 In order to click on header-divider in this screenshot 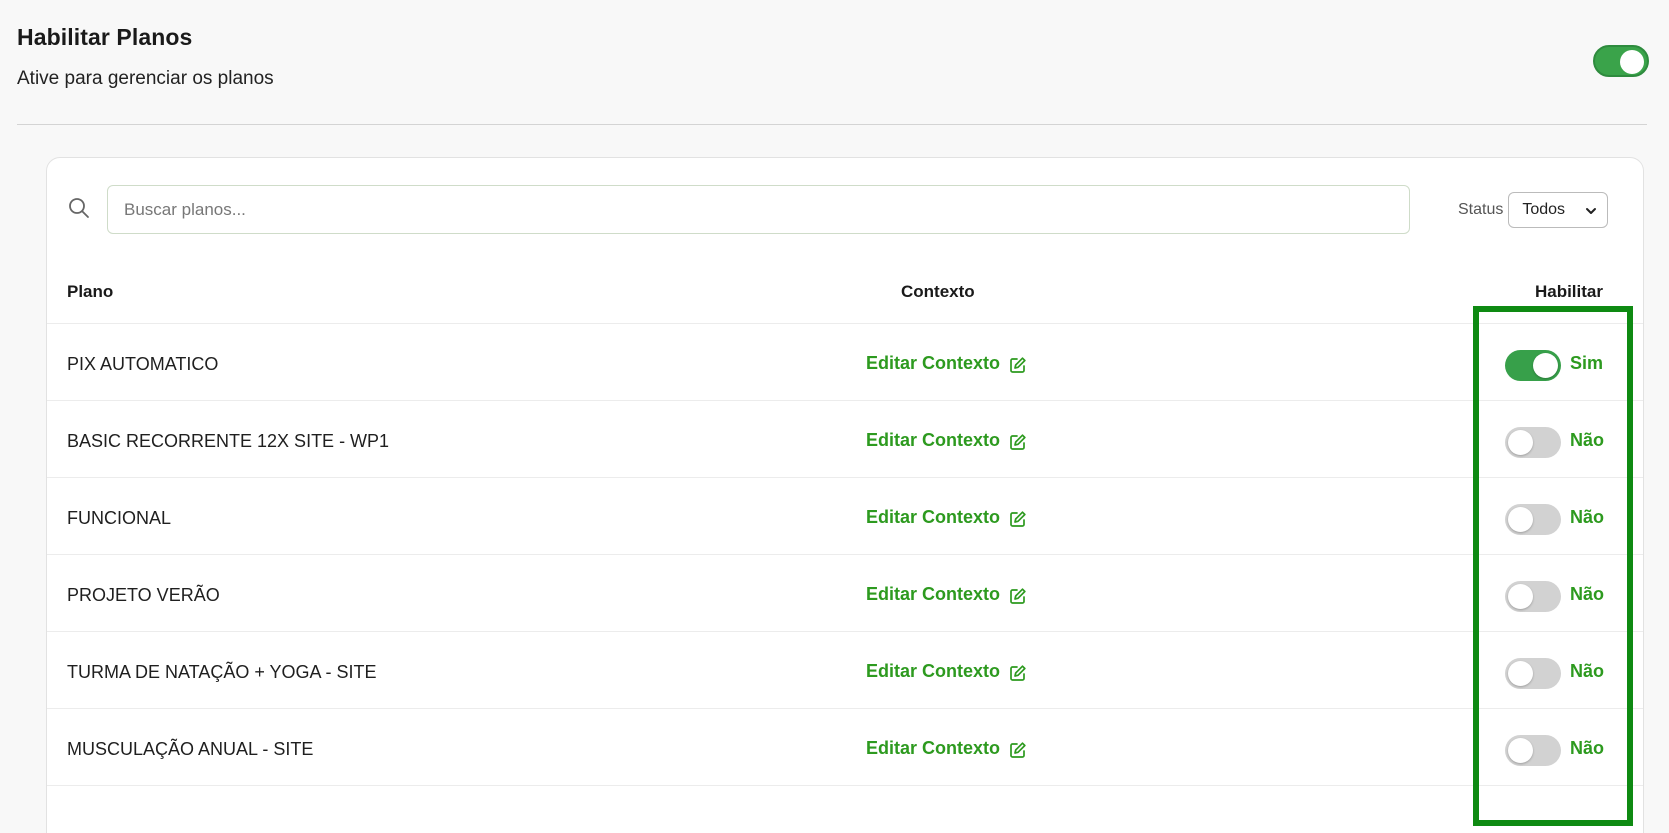, I will do `click(832, 124)`.